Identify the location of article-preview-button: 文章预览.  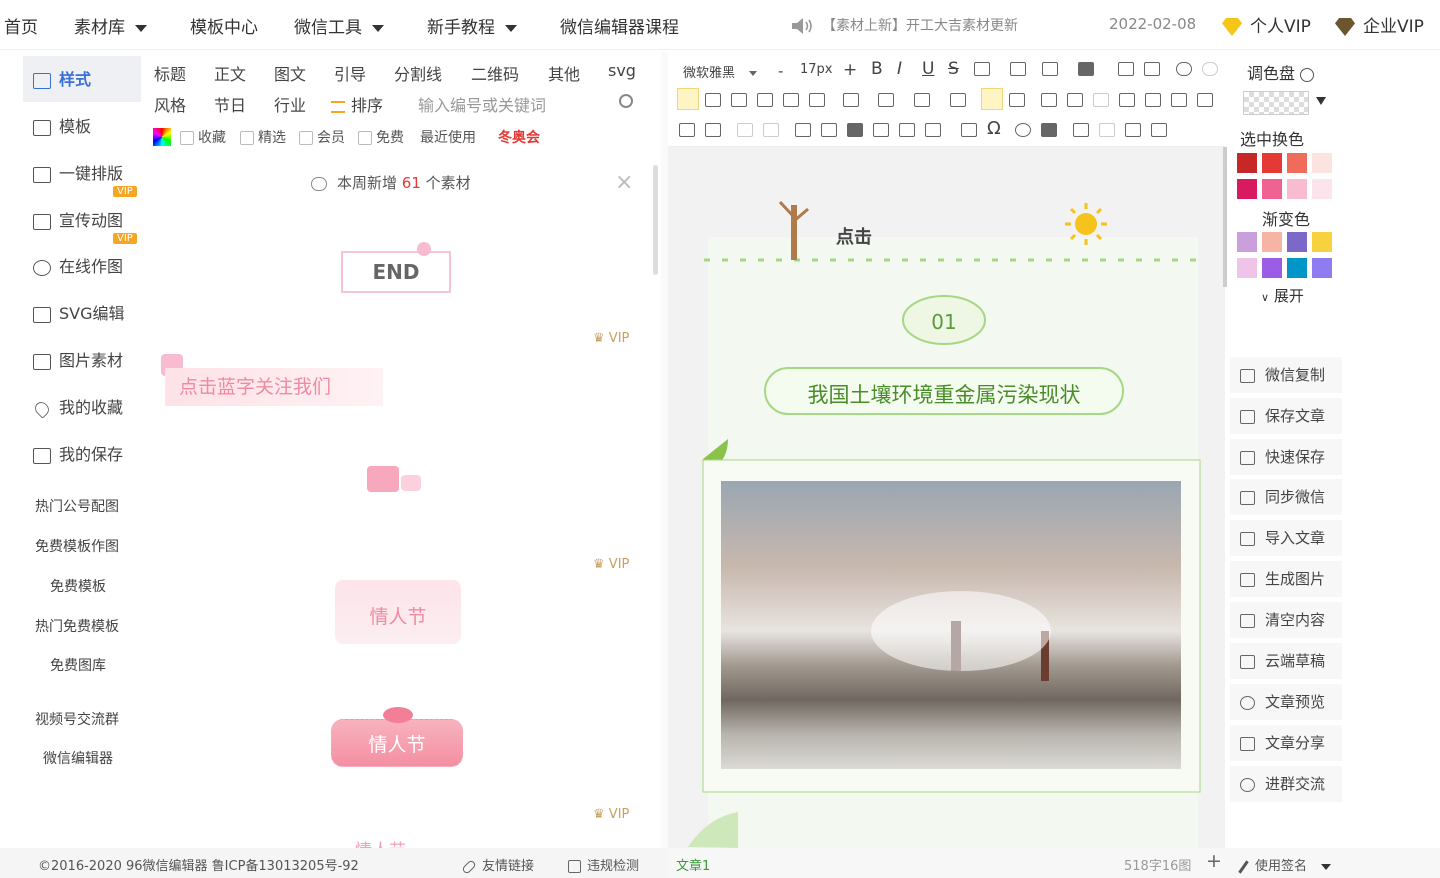
(1286, 702).